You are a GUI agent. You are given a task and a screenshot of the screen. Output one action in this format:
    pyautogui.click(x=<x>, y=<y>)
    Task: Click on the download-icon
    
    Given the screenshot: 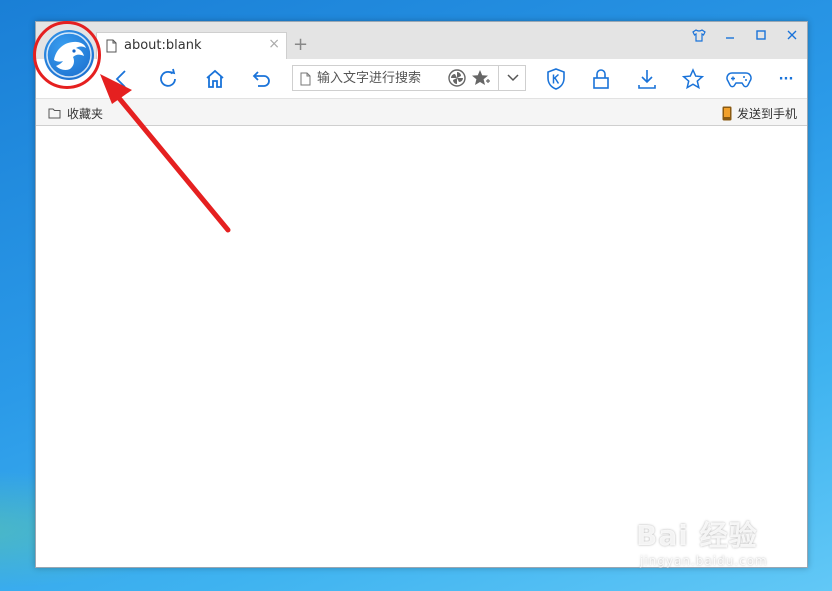 What is the action you would take?
    pyautogui.click(x=647, y=79)
    